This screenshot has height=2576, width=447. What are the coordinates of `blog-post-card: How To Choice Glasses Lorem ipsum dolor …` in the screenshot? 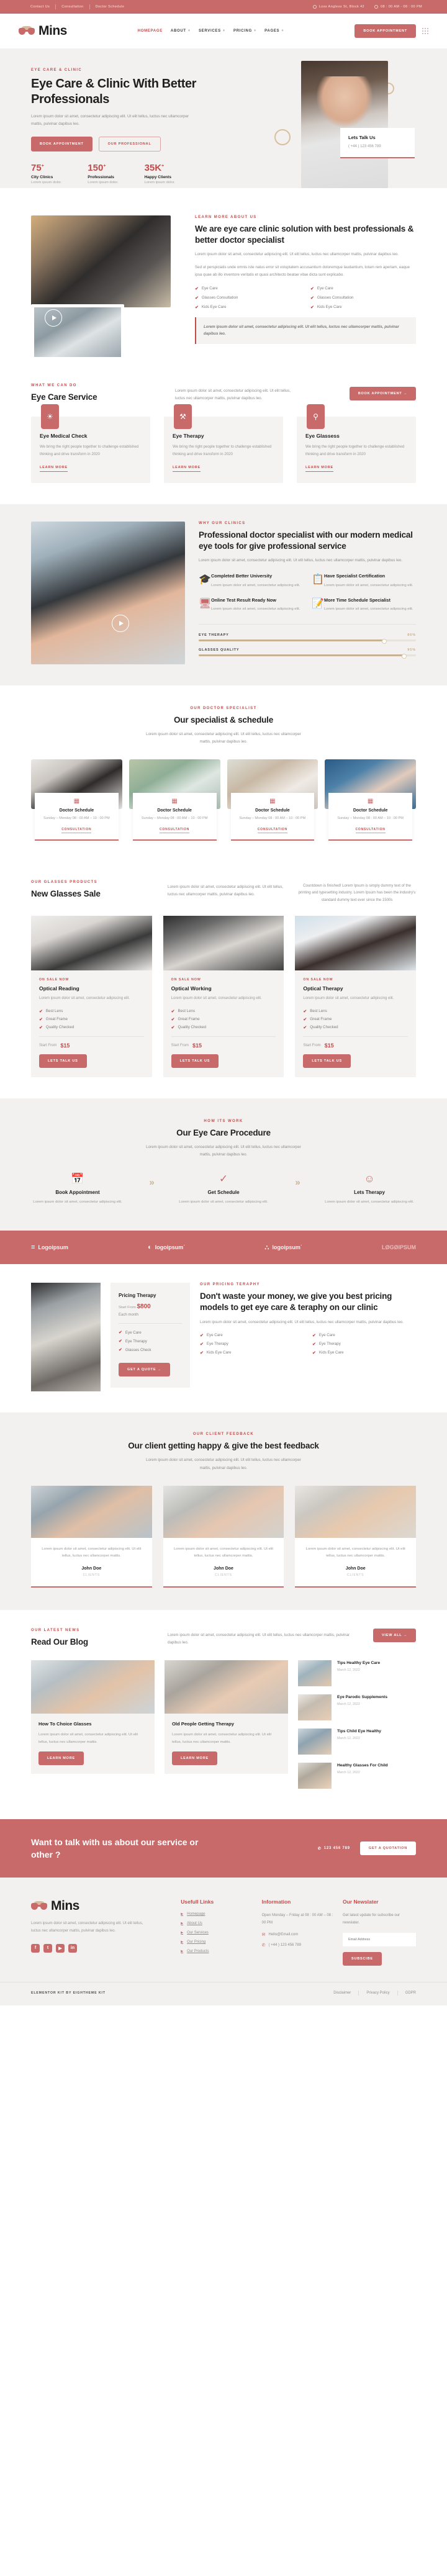 It's located at (93, 1728).